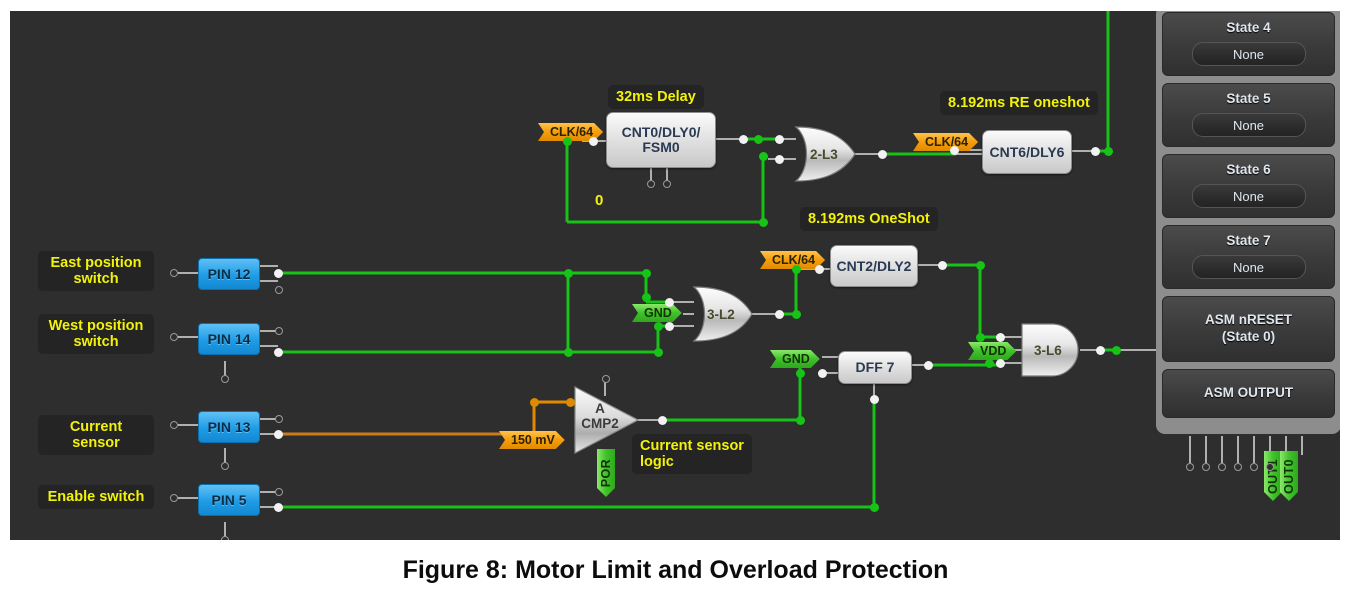  Describe the element at coordinates (763, 222) in the screenshot. I see `zero-rail-junction-node` at that location.